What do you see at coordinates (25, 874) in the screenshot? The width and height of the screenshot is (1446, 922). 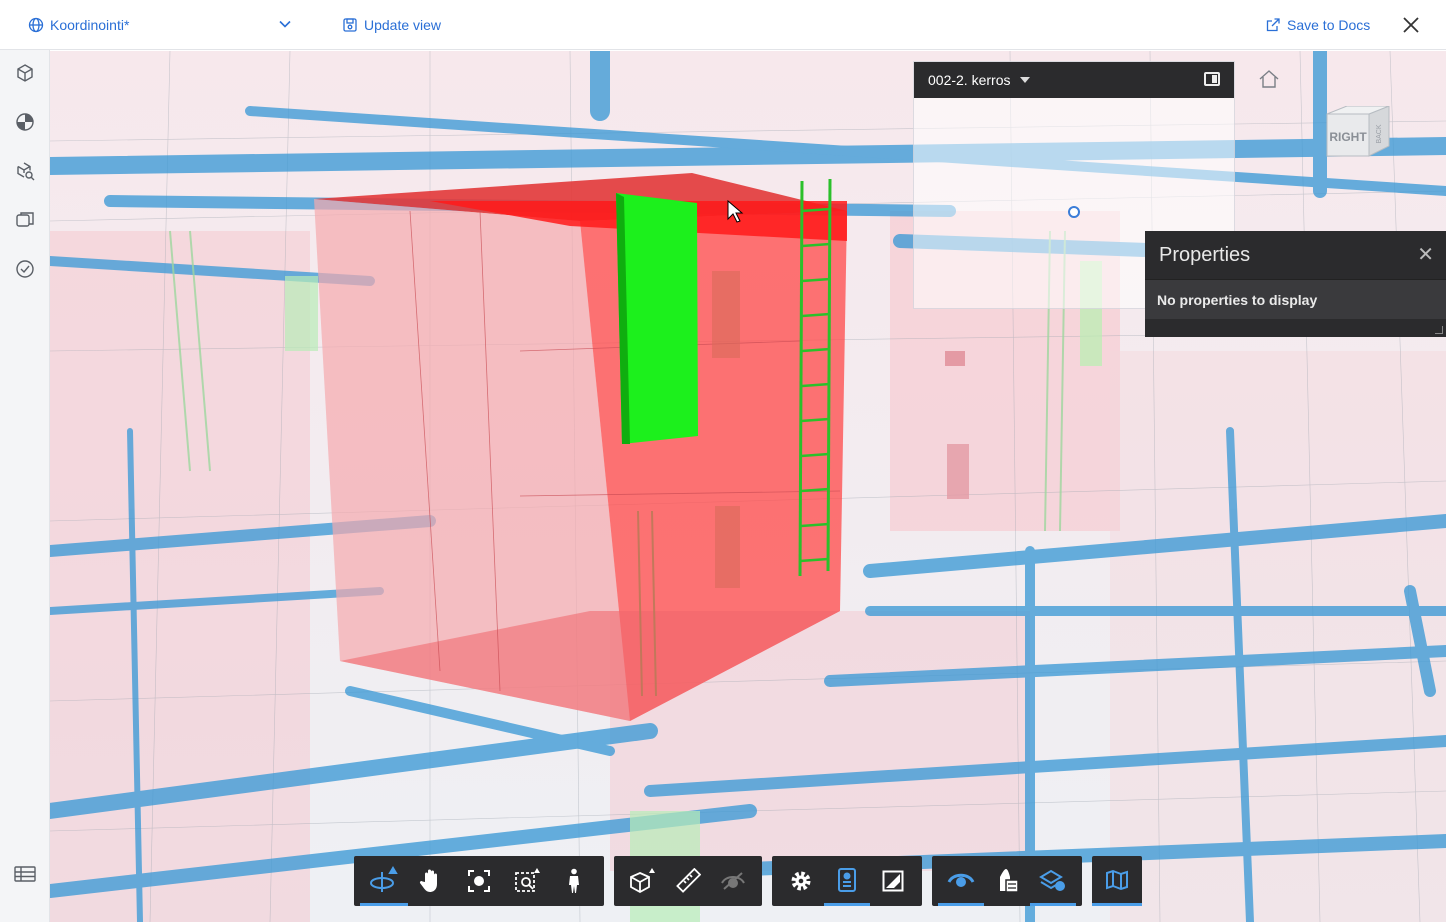 I see `table-icon` at bounding box center [25, 874].